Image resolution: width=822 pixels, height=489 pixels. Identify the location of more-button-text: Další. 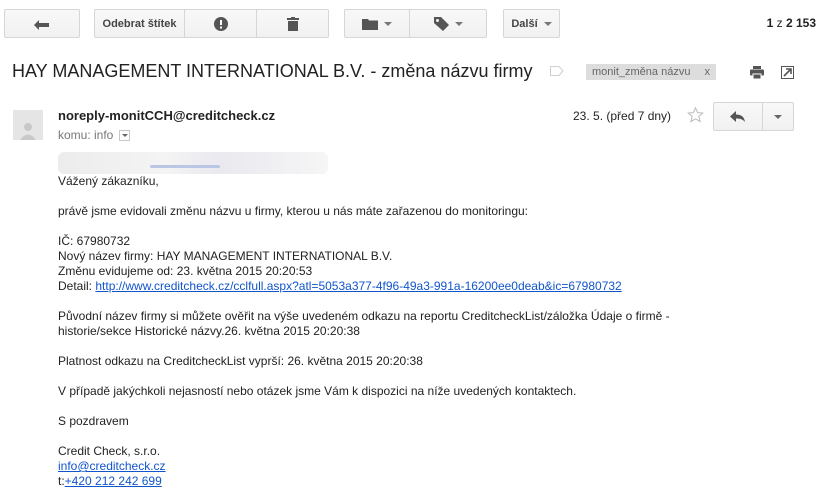
(524, 23).